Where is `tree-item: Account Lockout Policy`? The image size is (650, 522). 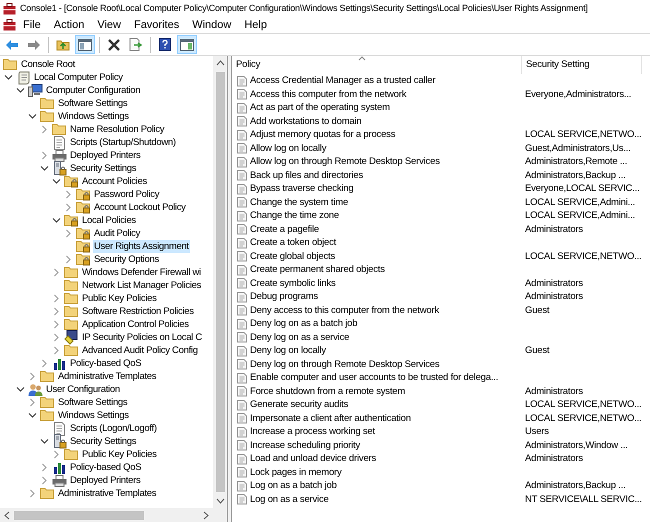 tree-item: Account Lockout Policy is located at coordinates (140, 207).